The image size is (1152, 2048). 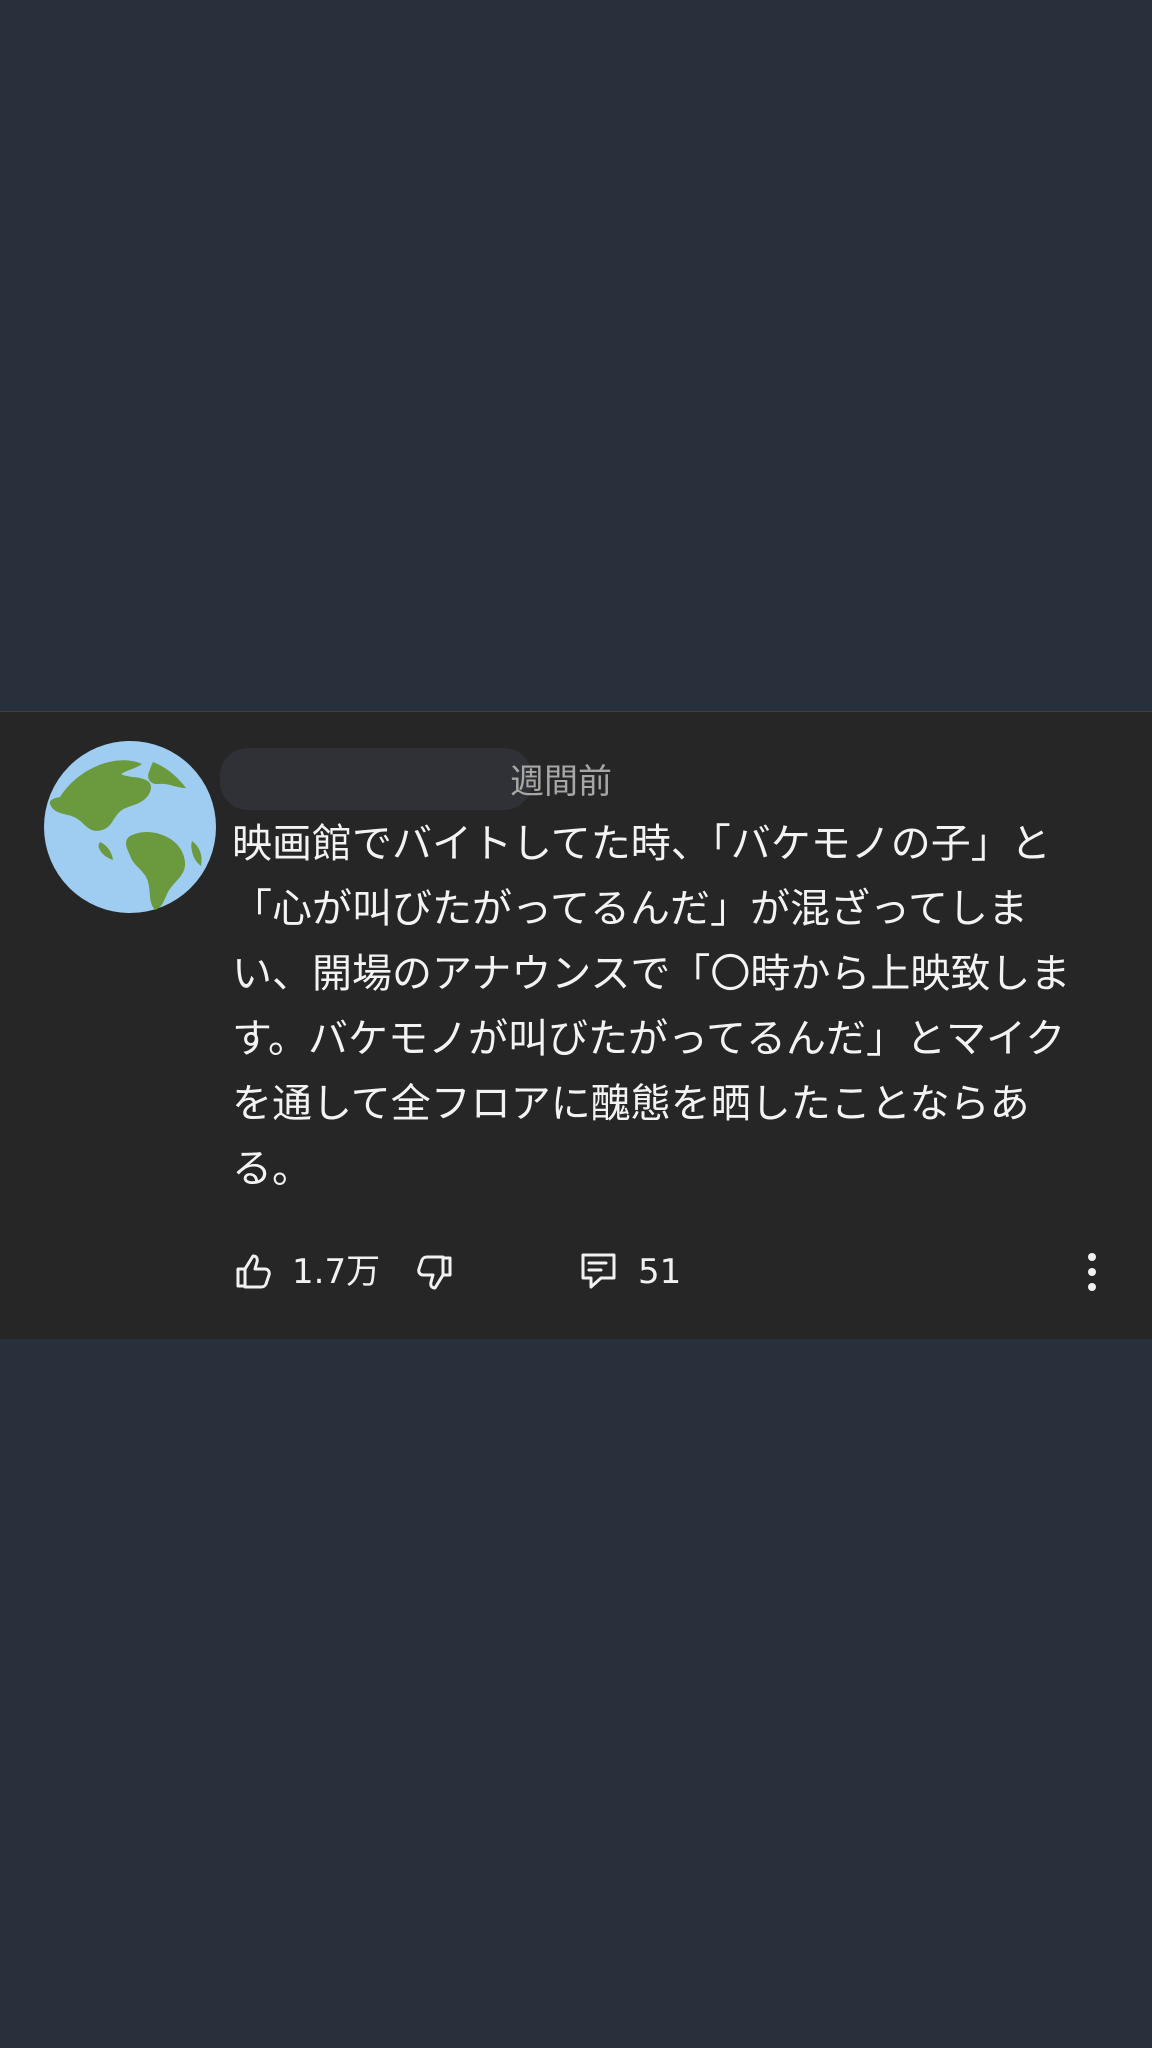 What do you see at coordinates (561, 782) in the screenshot?
I see `comment-timestamp: 週間前` at bounding box center [561, 782].